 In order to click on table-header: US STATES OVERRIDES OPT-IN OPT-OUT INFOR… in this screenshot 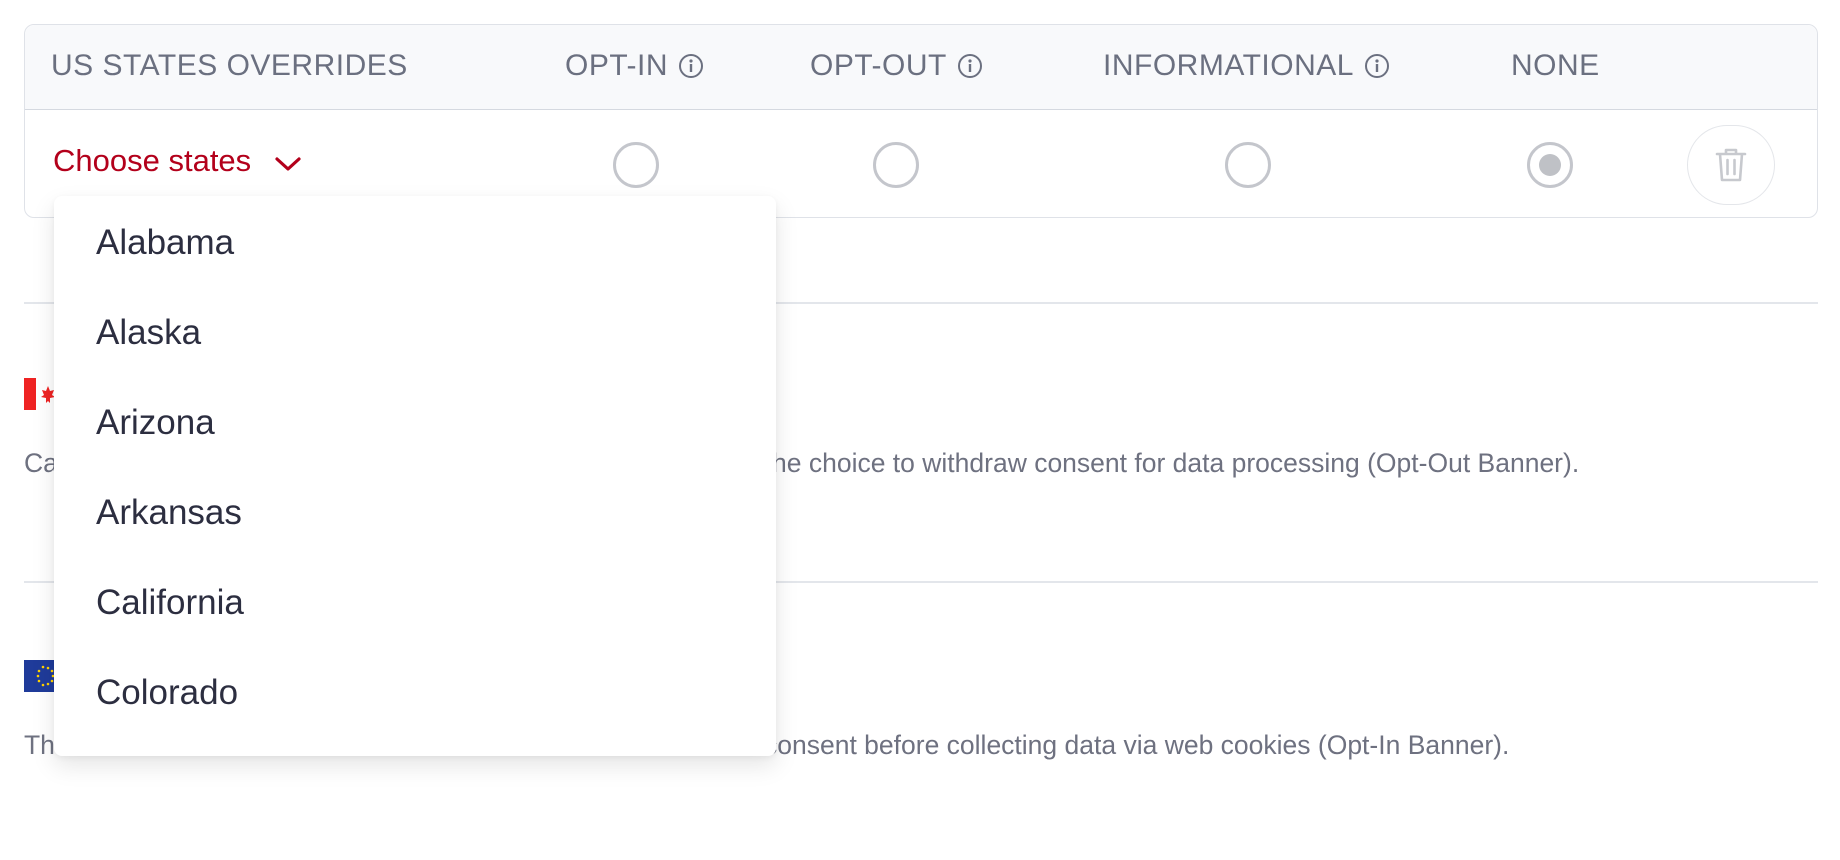, I will do `click(921, 67)`.